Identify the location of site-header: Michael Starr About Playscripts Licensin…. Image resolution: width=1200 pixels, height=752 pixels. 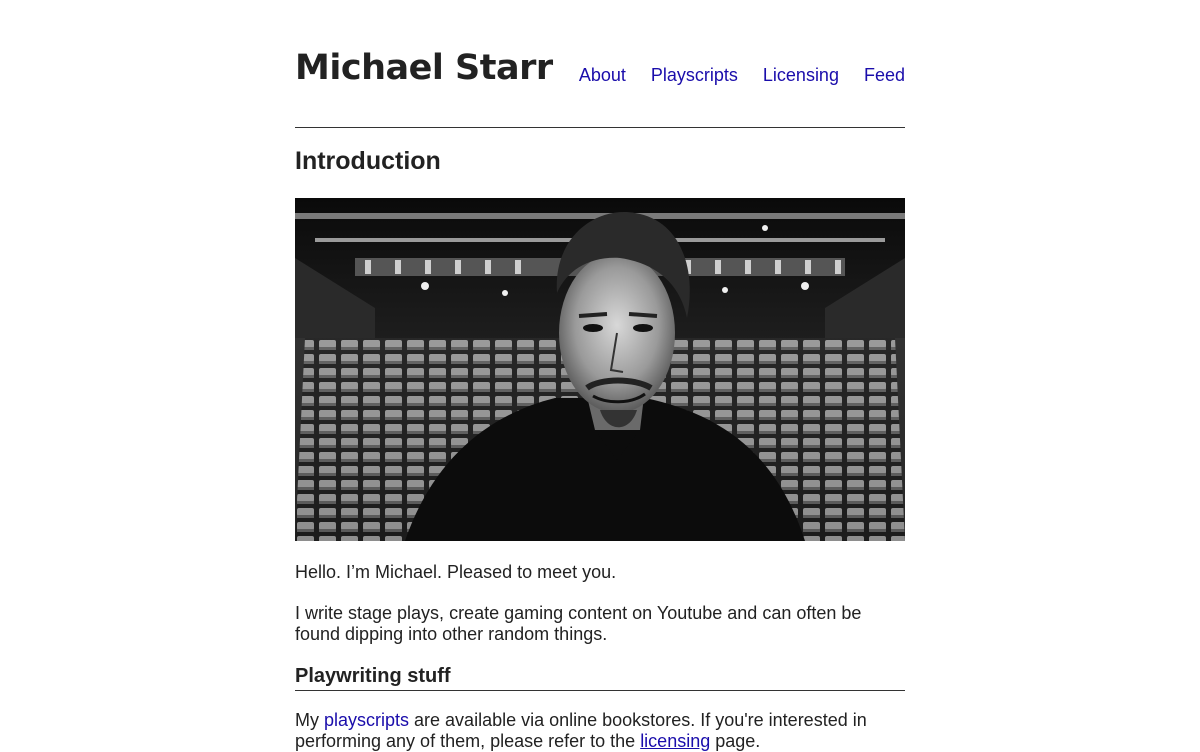
(600, 64).